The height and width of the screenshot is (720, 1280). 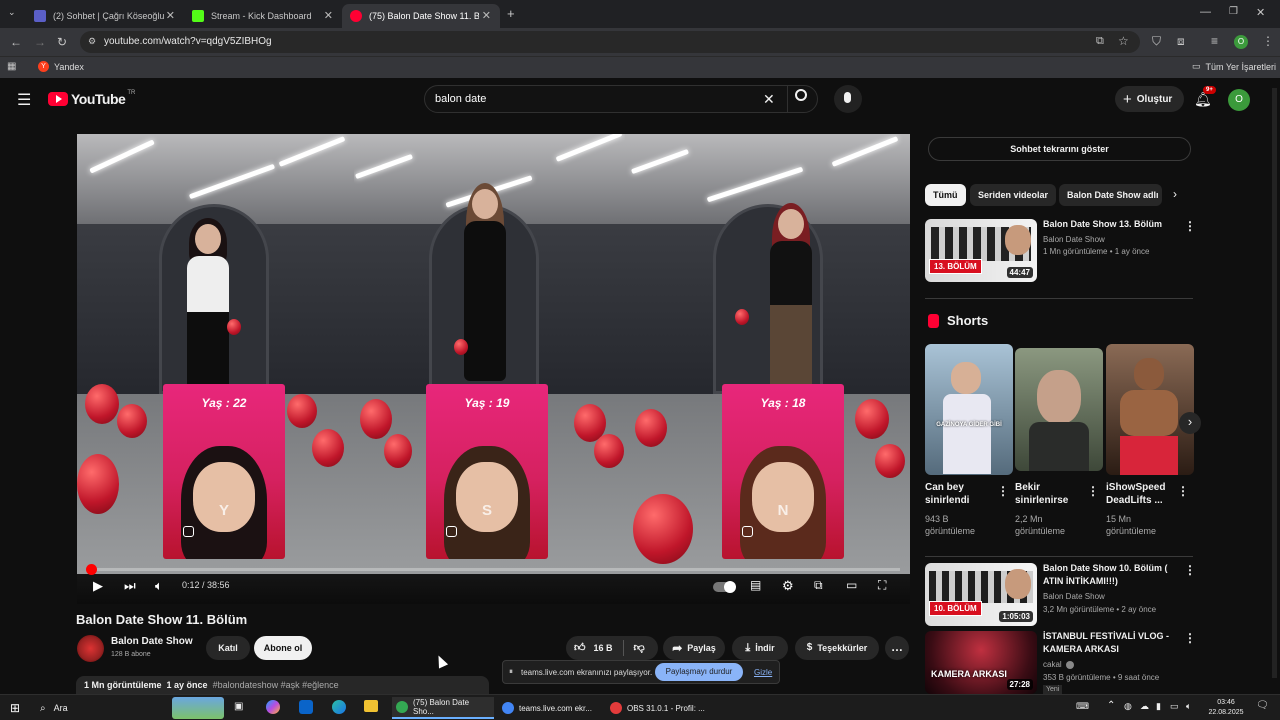 I want to click on tray-chevron-icon: ⌃, so click(x=1111, y=705).